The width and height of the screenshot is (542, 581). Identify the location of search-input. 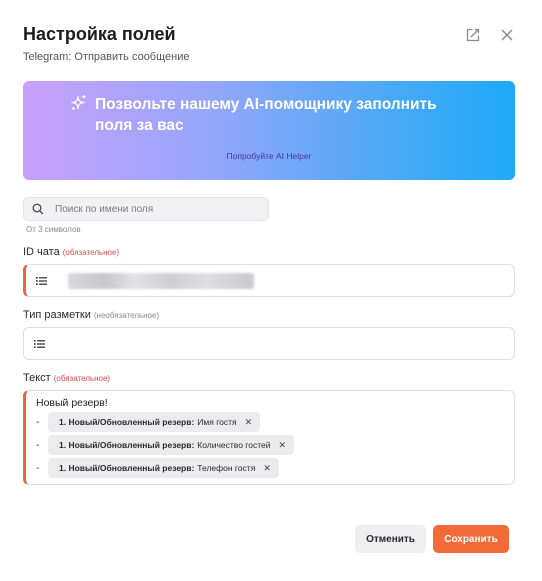
(155, 209).